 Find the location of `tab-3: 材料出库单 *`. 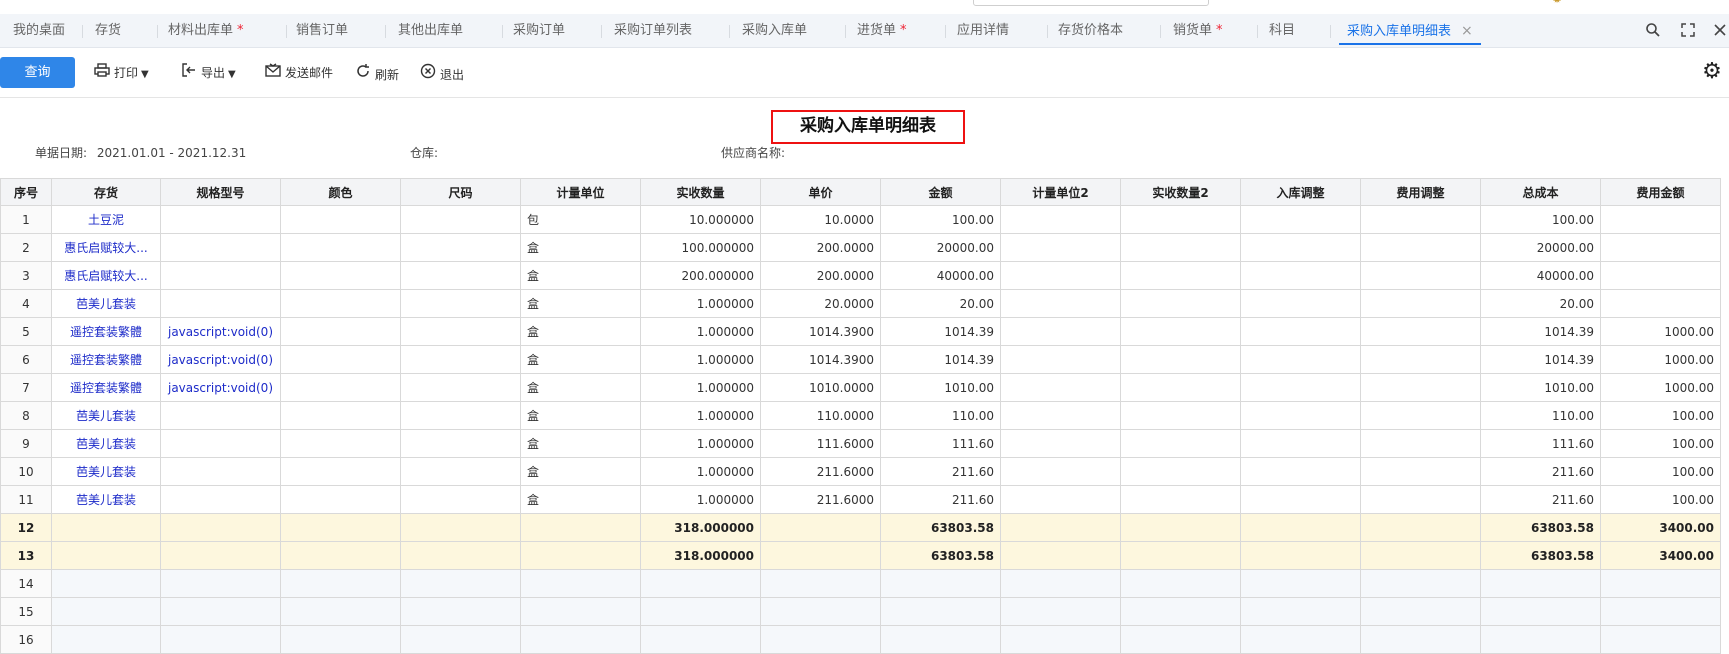

tab-3: 材料出库单 * is located at coordinates (206, 31).